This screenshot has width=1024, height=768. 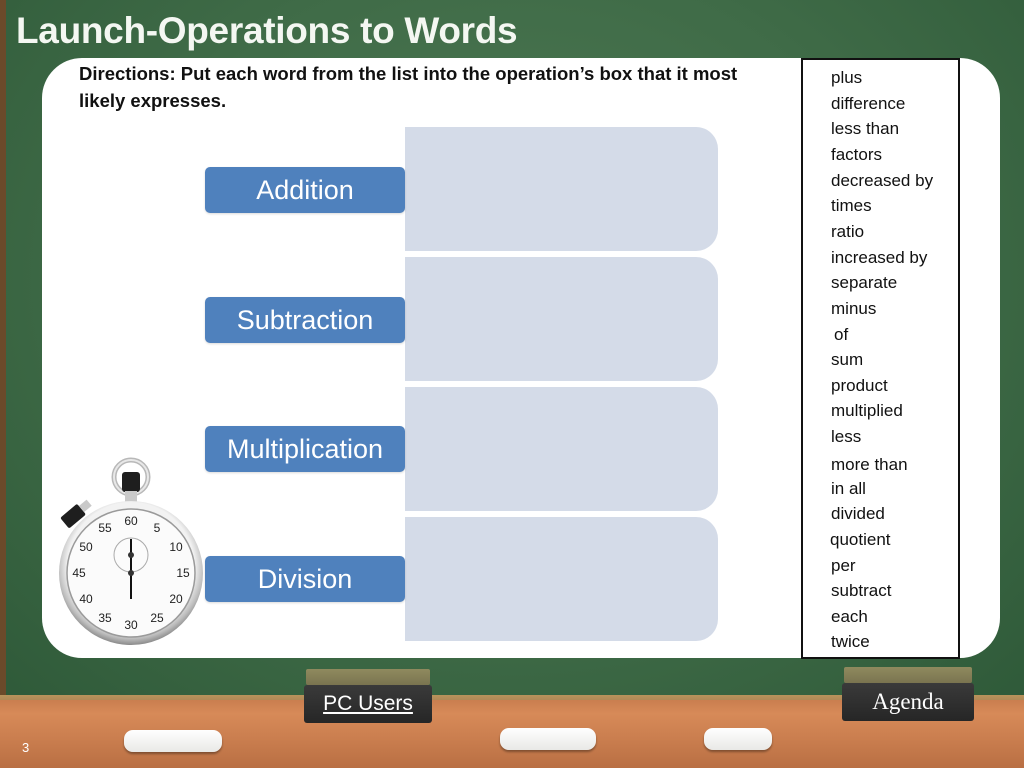 I want to click on addition-label: Addition, so click(x=305, y=190).